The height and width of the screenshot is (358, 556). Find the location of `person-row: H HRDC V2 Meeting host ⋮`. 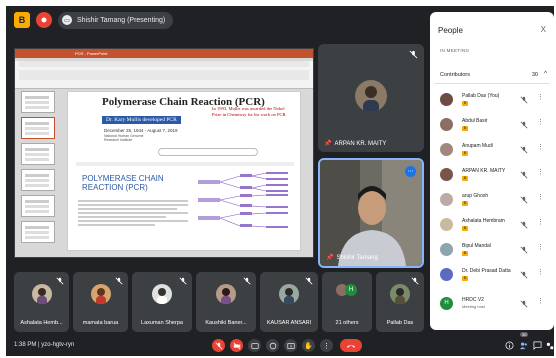

person-row: H HRDC V2 Meeting host ⋮ is located at coordinates (492, 304).